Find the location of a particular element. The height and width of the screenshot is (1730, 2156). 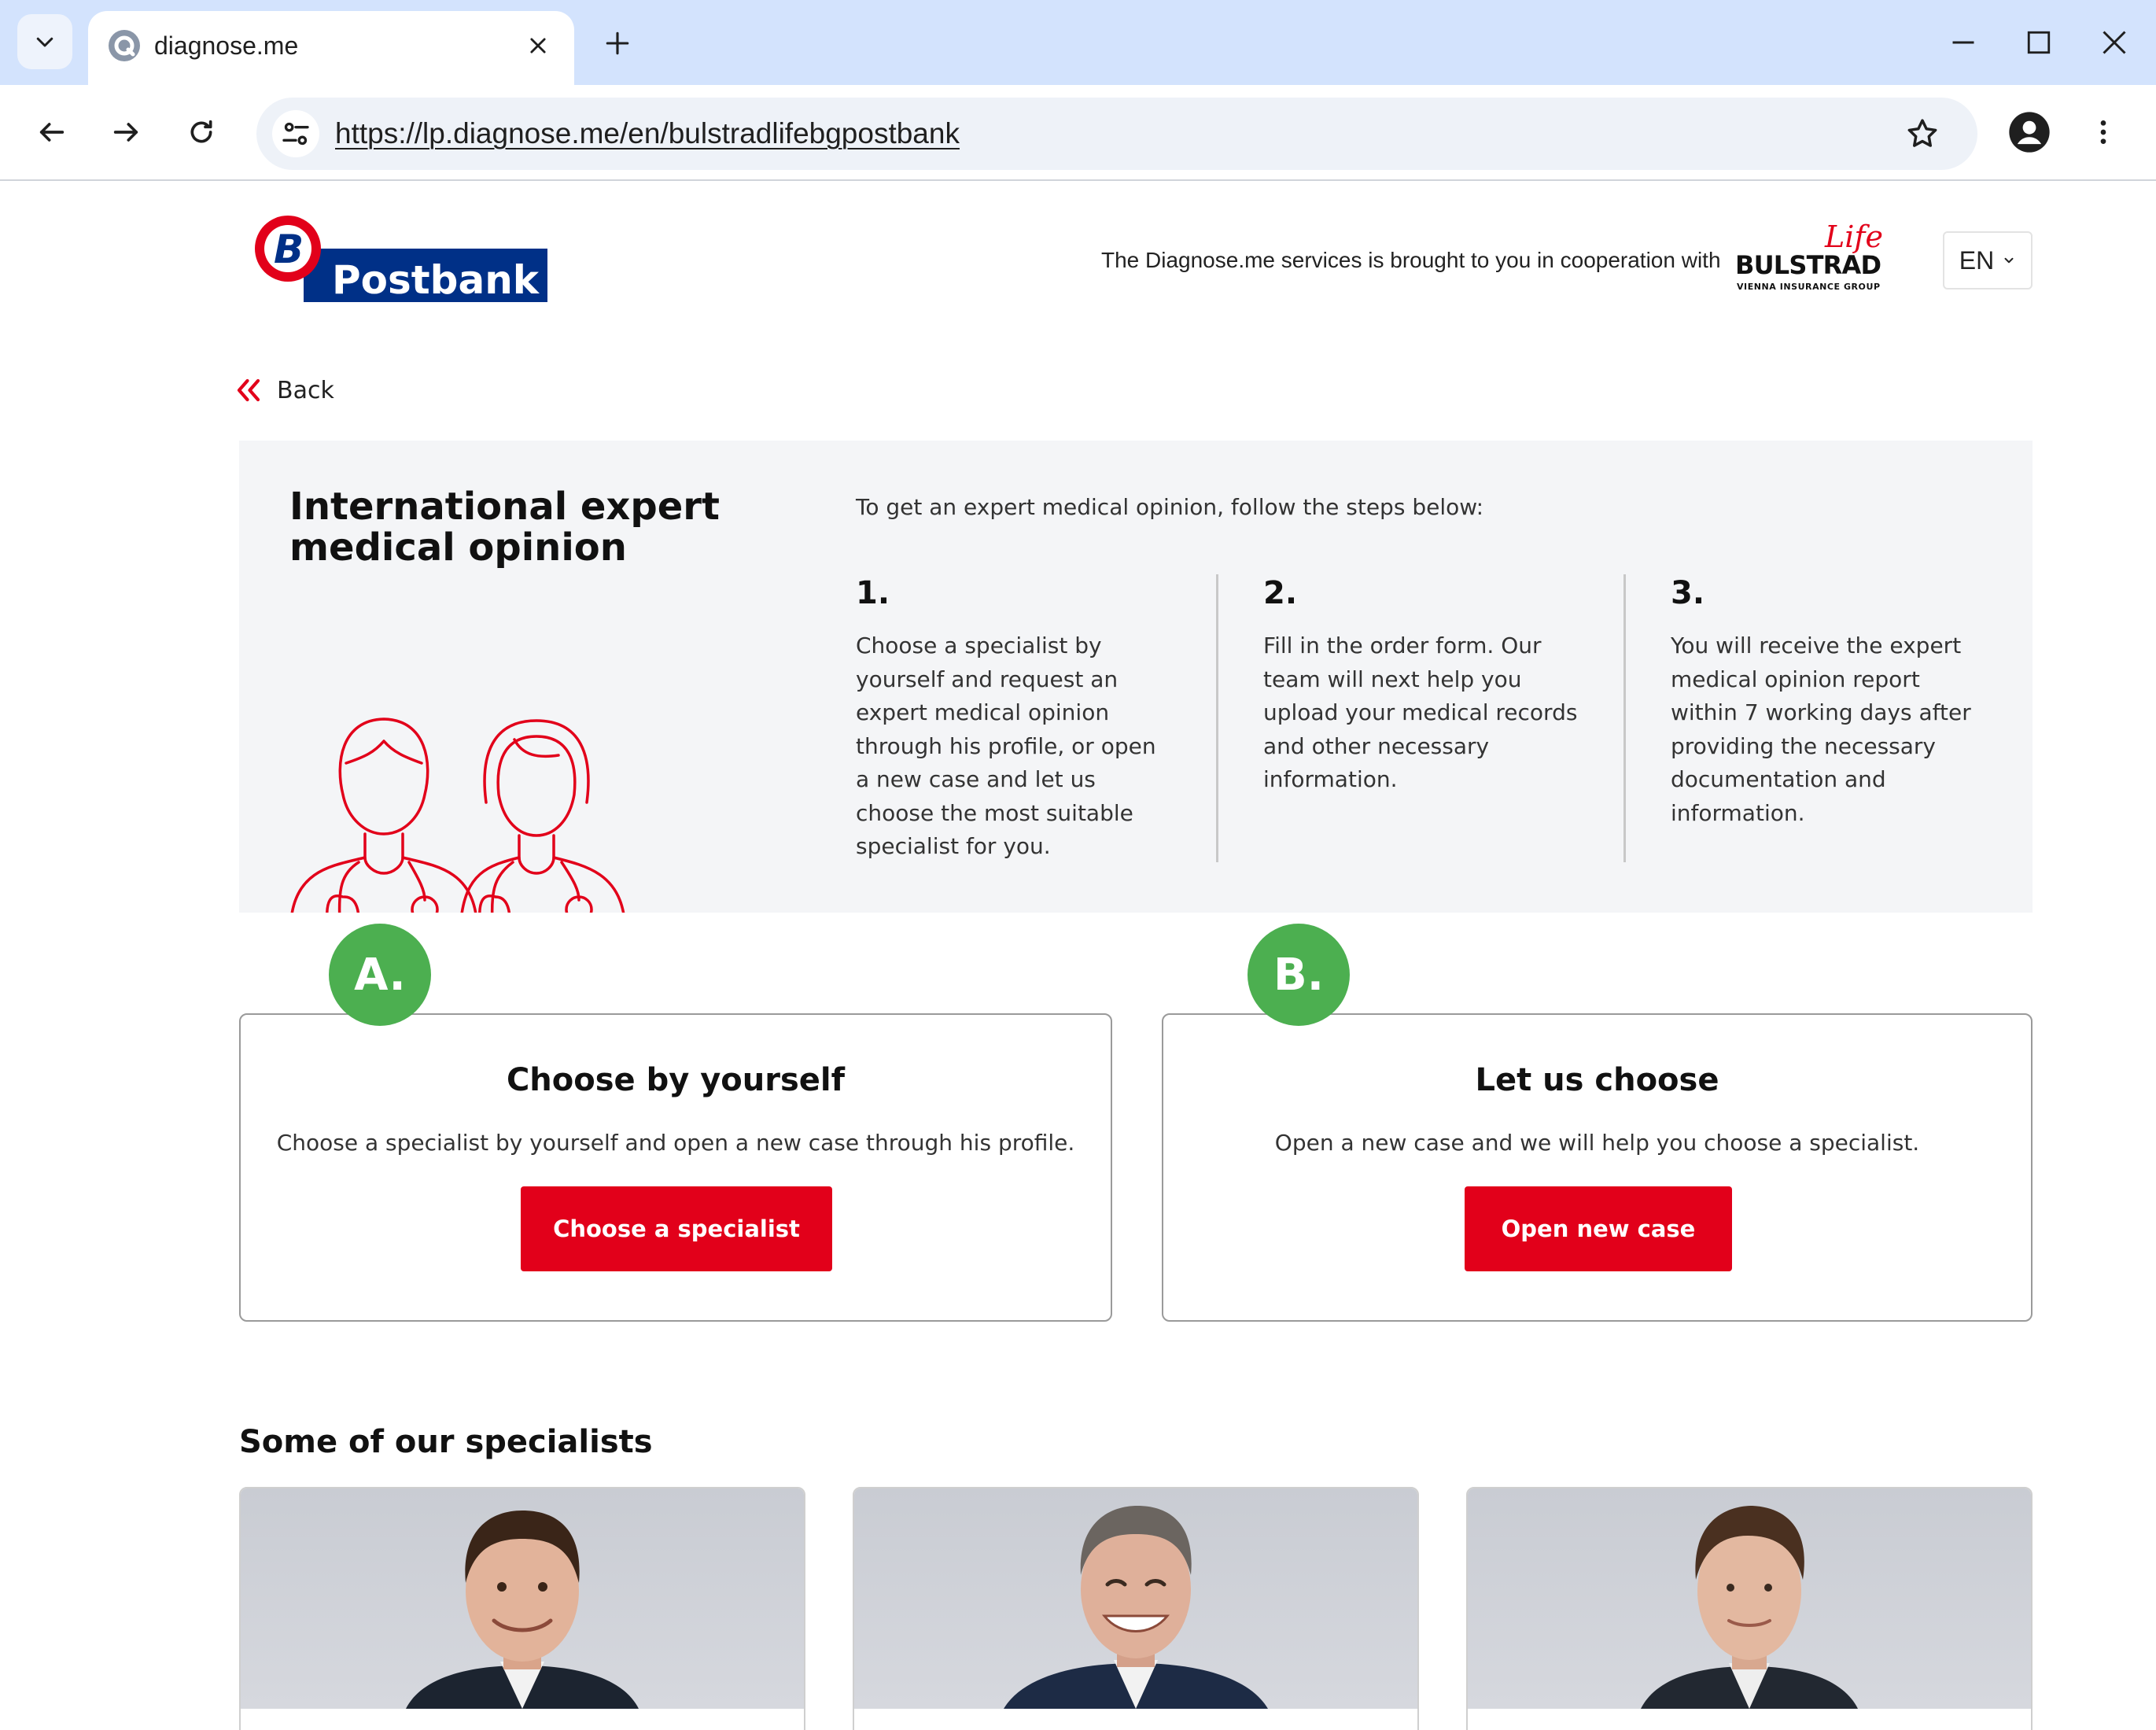

option-title: Choose by yourself is located at coordinates (676, 1080).